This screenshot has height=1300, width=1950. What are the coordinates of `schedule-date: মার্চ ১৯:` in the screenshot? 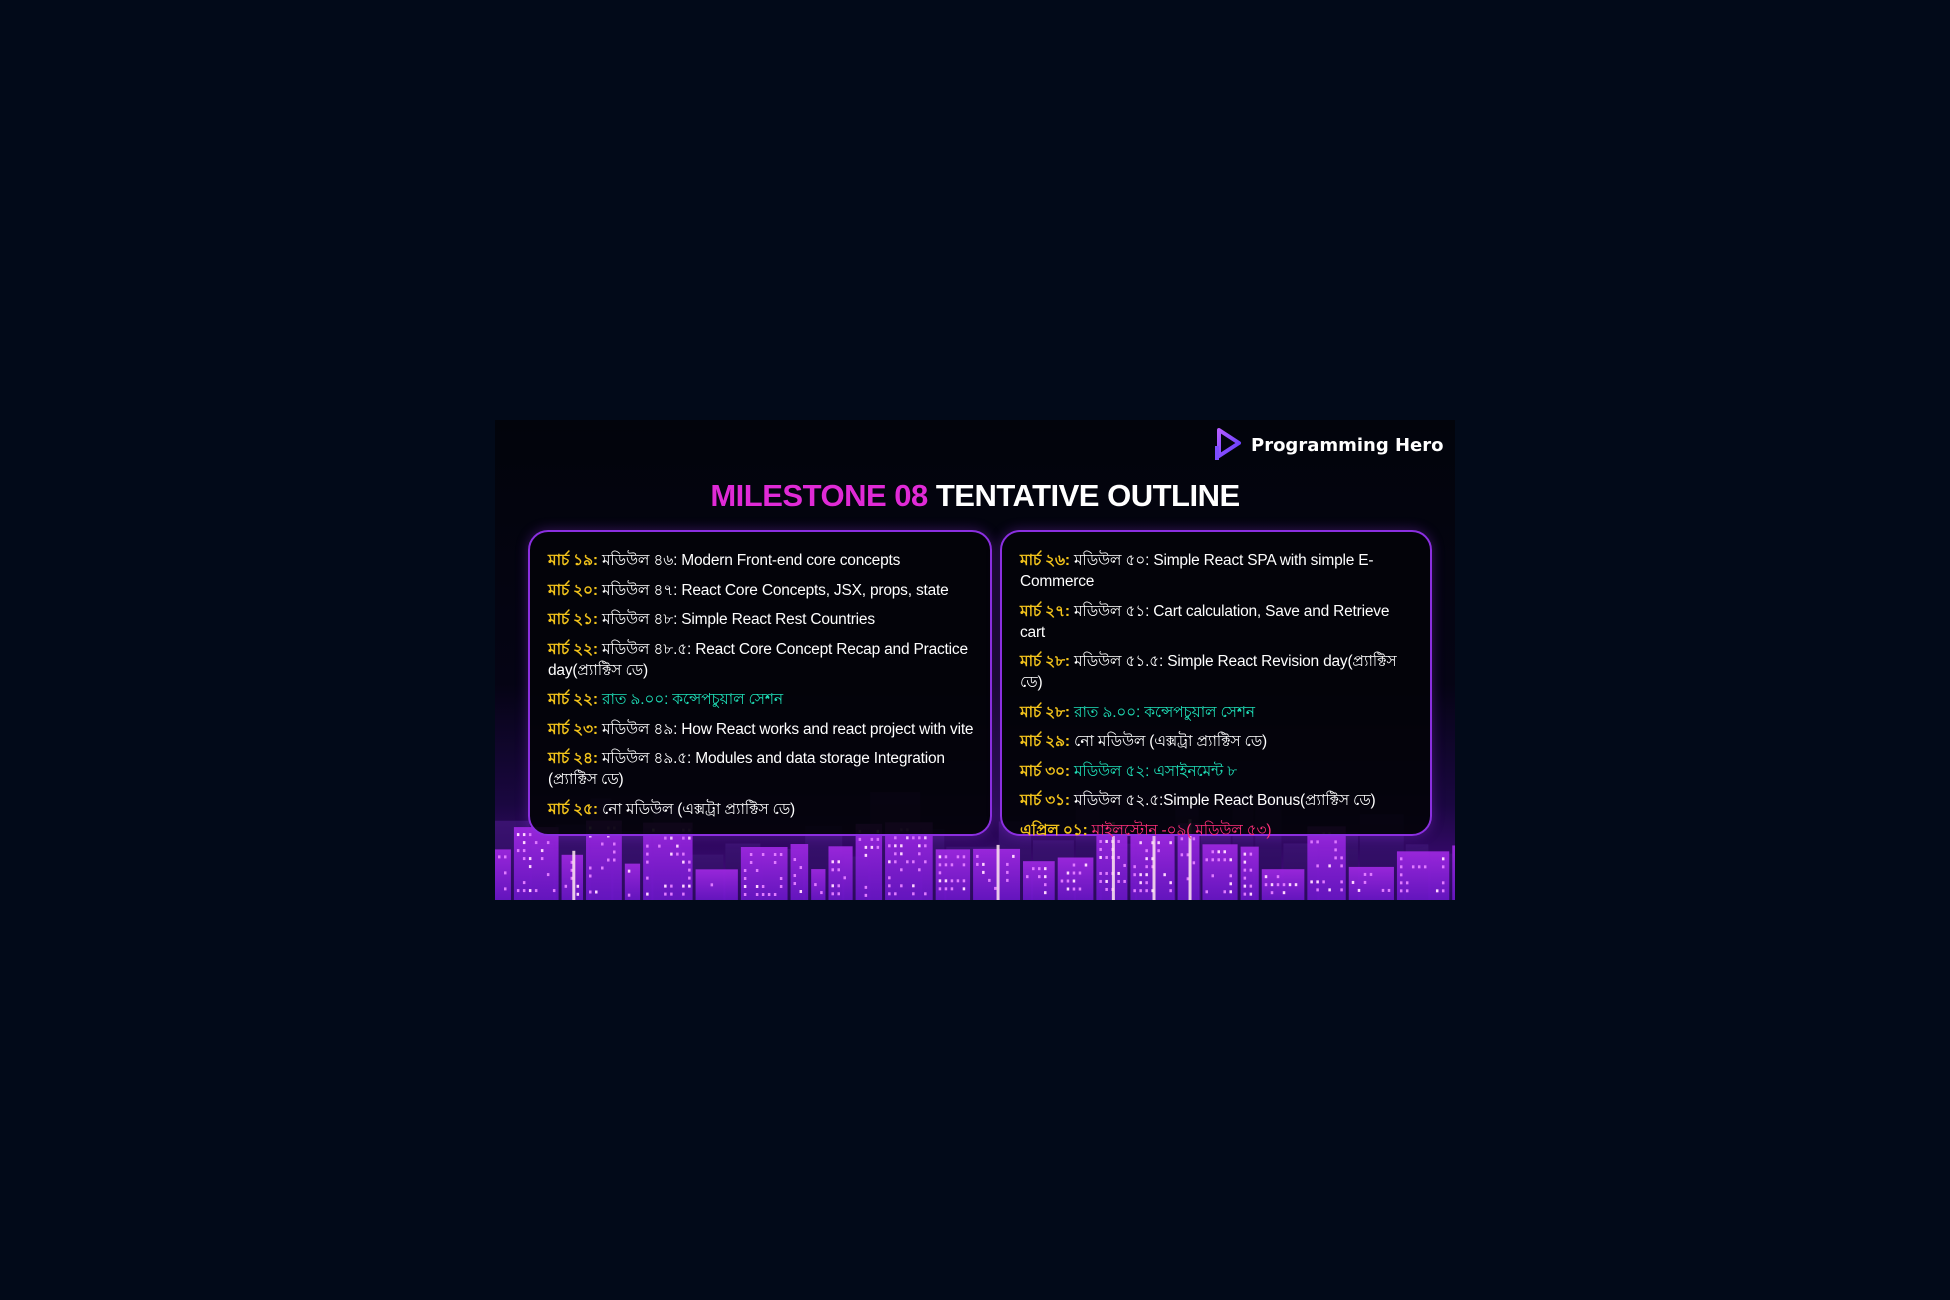 It's located at (573, 560).